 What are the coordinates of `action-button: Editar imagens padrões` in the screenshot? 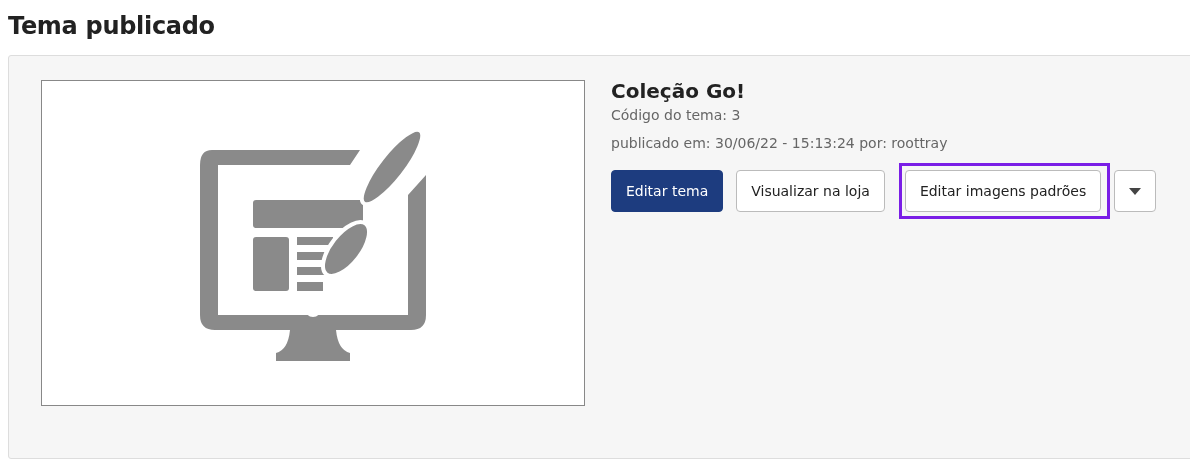 It's located at (1003, 191).